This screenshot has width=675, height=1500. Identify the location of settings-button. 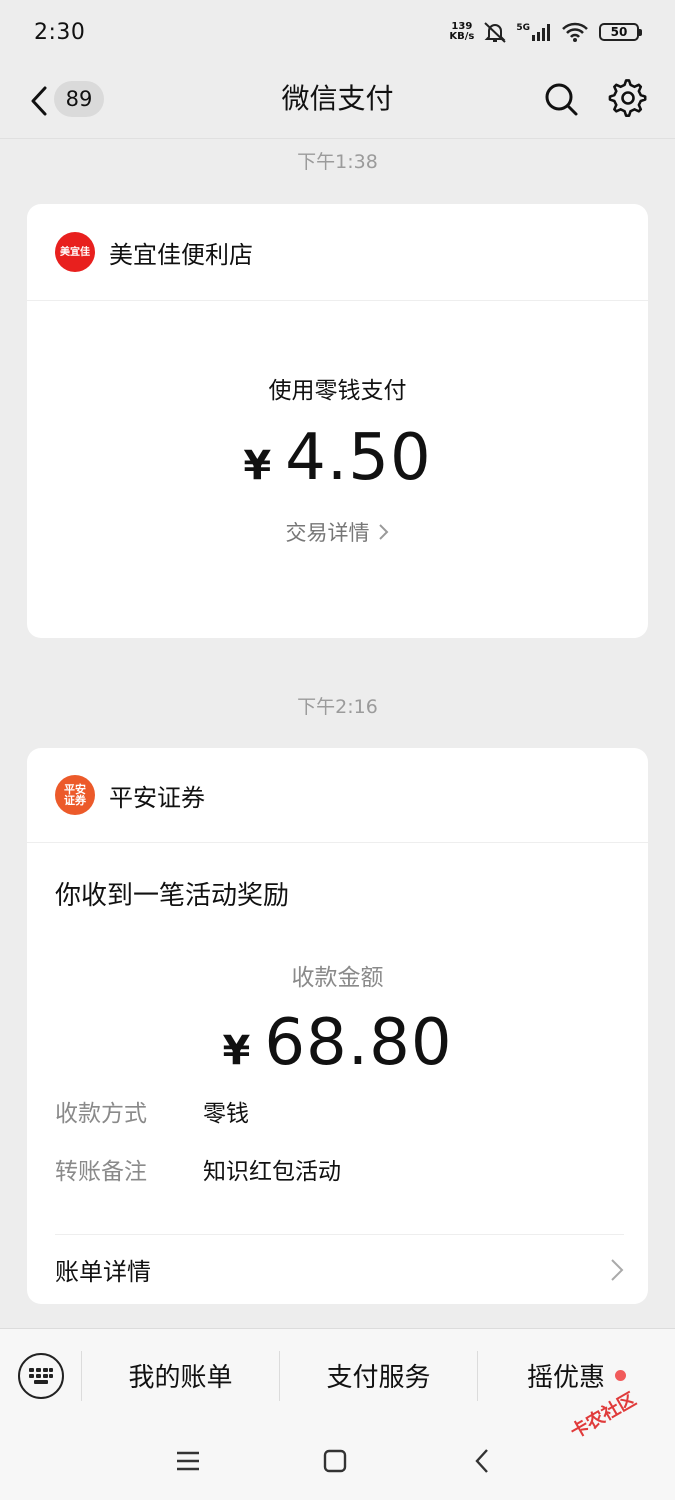
(628, 98).